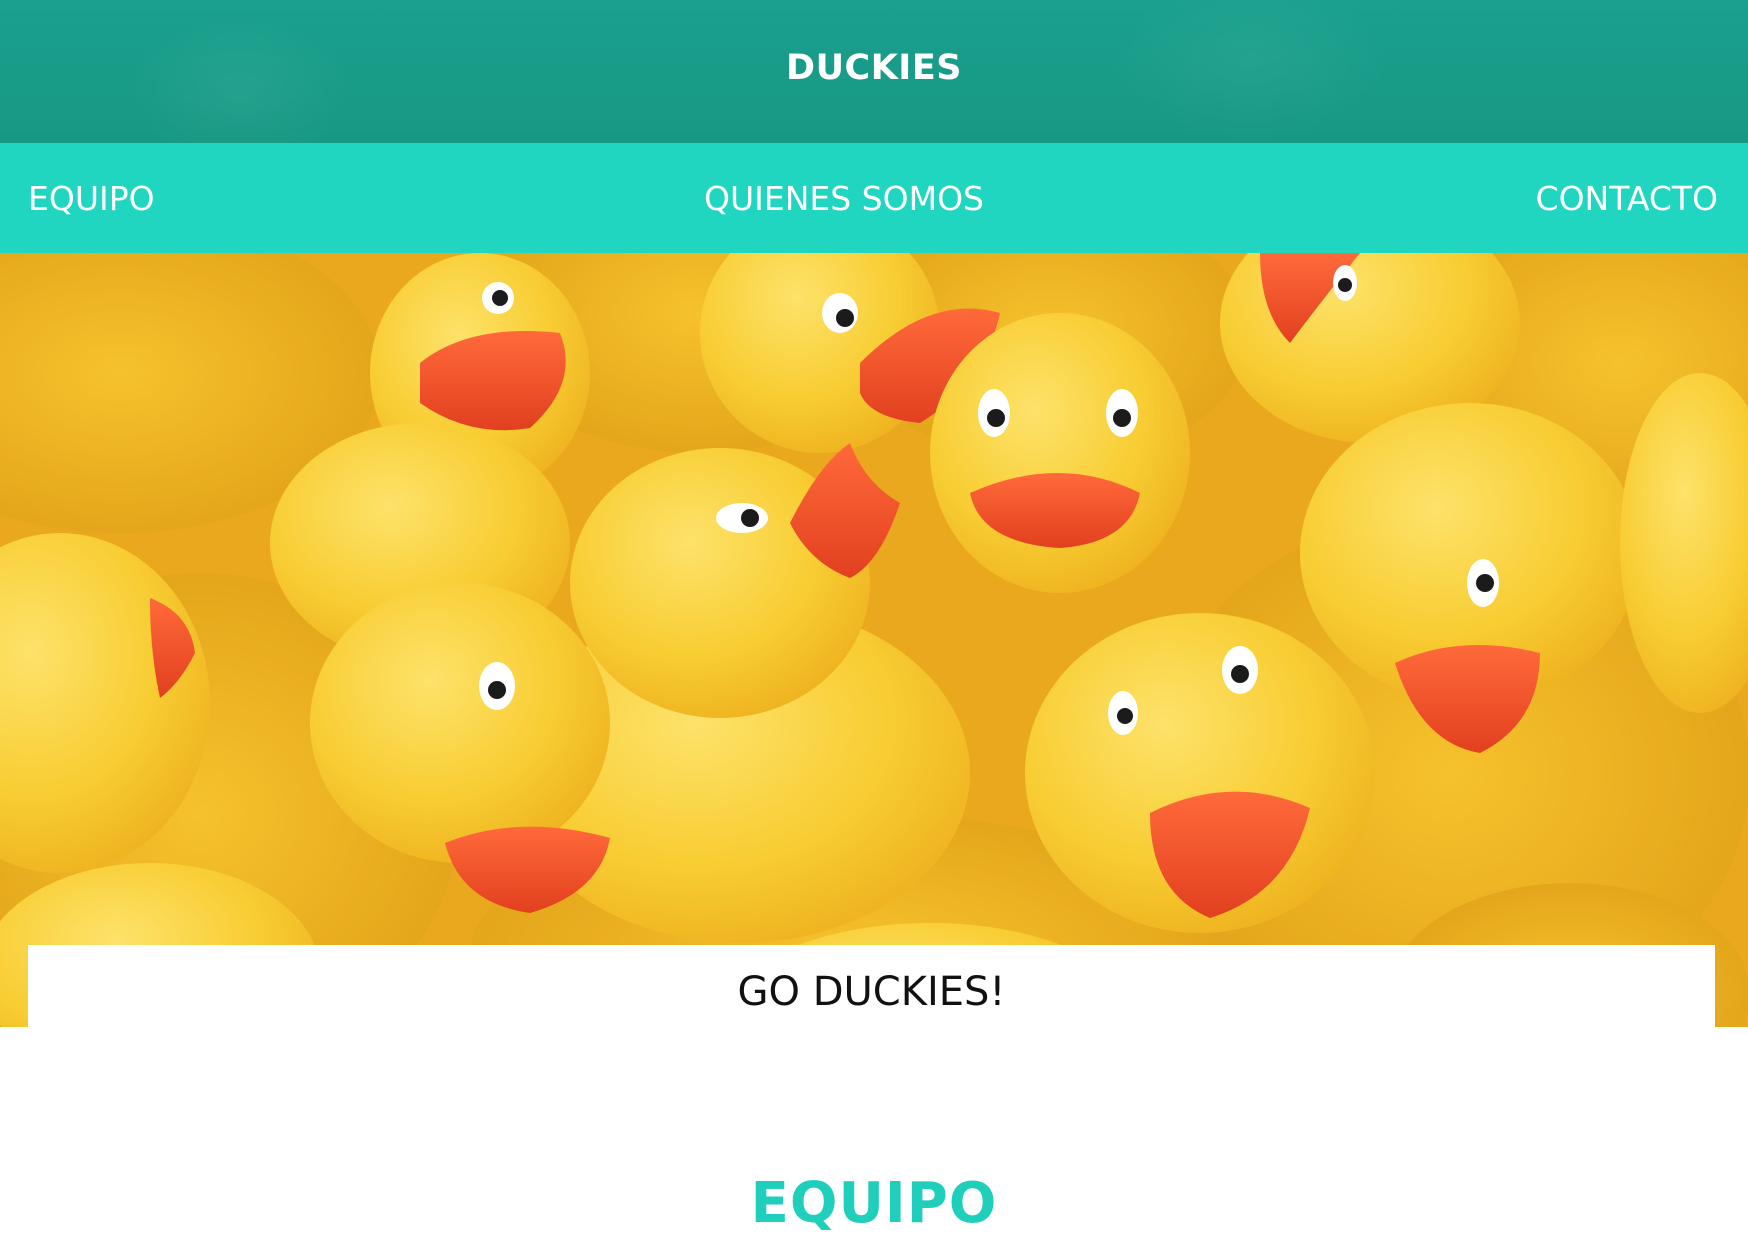 This screenshot has width=1748, height=1244. What do you see at coordinates (874, 68) in the screenshot?
I see `site-title: DUCKIES` at bounding box center [874, 68].